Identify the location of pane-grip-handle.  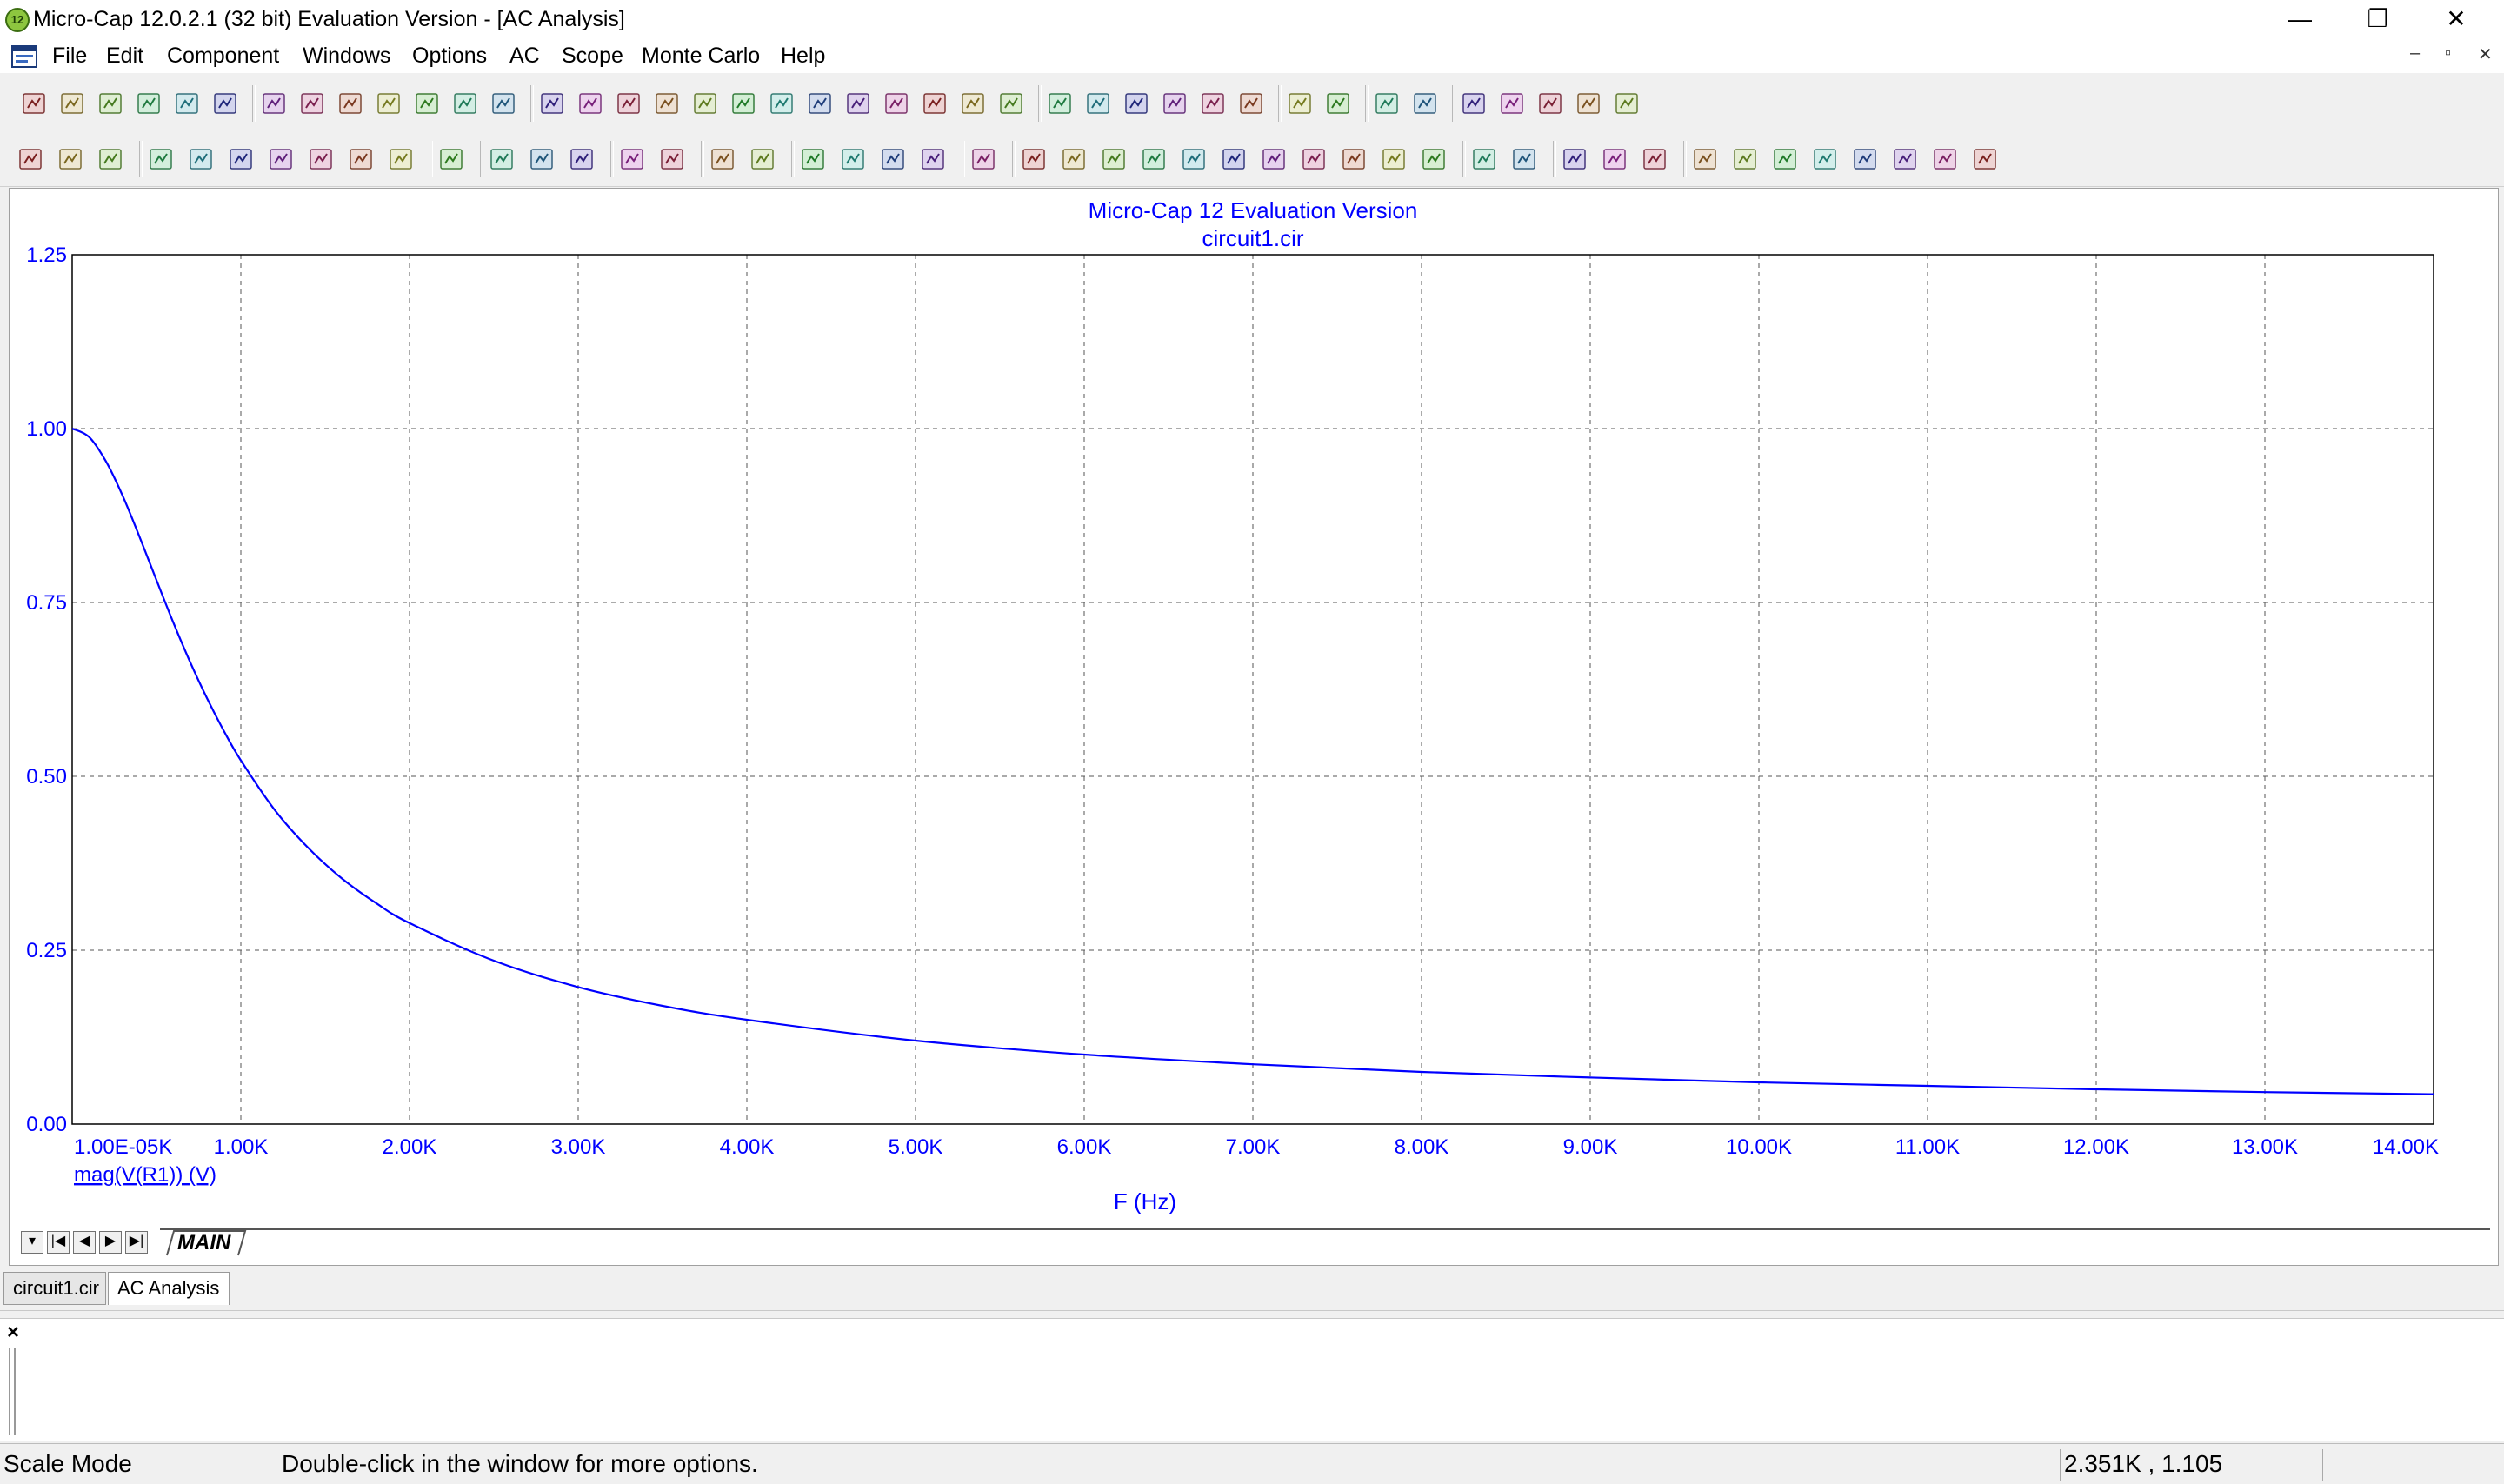
(13, 1391).